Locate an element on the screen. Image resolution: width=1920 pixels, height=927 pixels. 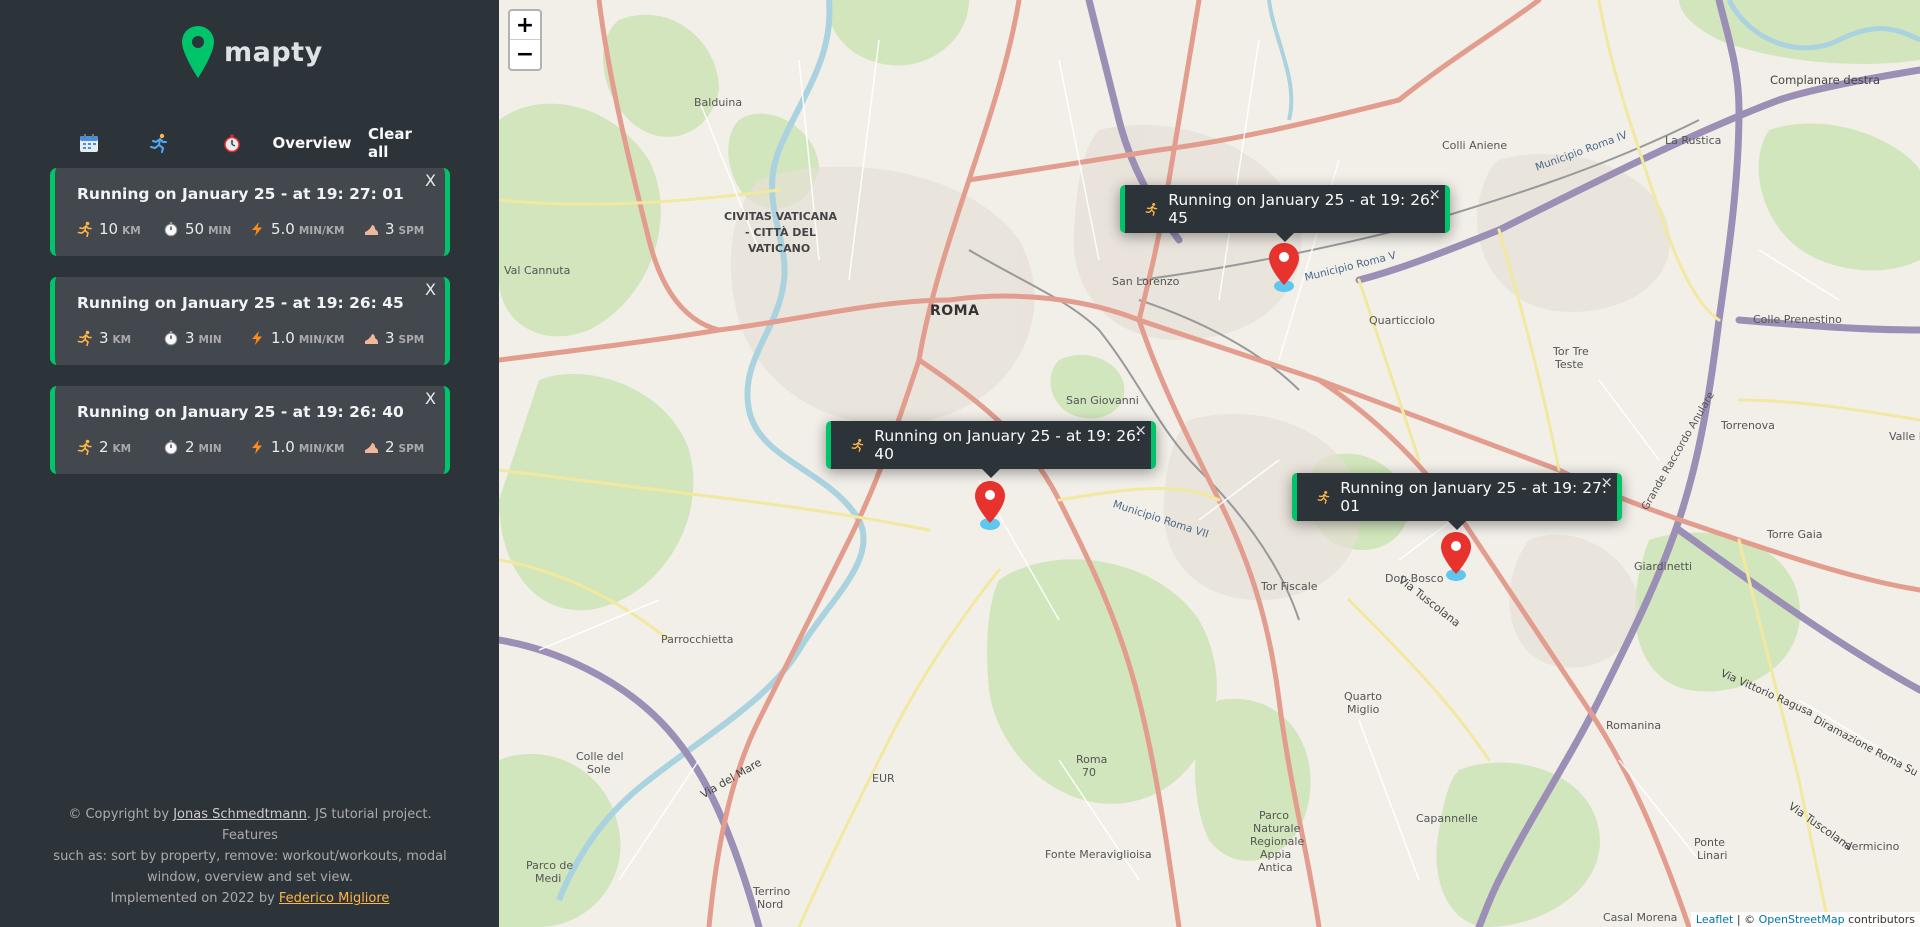
openstreetmap-link: OpenStreetMap is located at coordinates (1802, 919).